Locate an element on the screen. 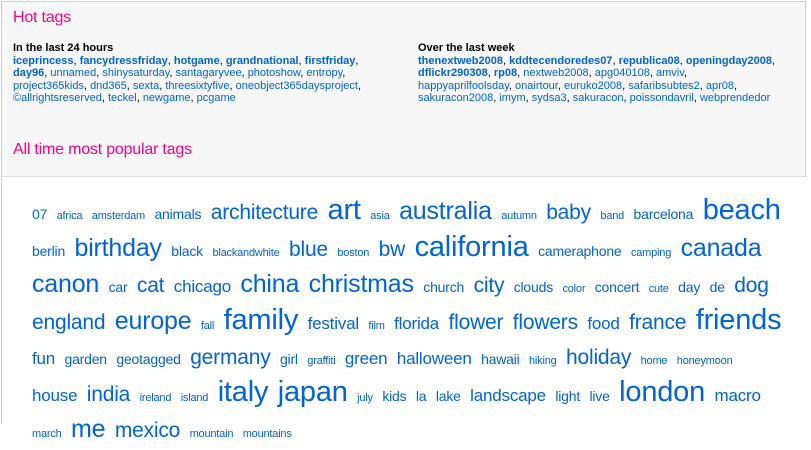 This screenshot has width=811, height=450. tag-link: onairtour is located at coordinates (536, 86).